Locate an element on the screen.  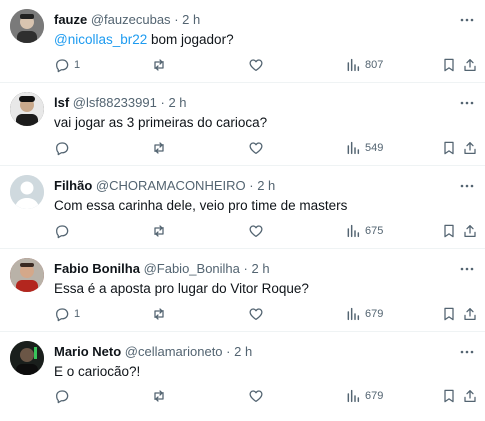
views-button: 675 is located at coordinates (364, 231).